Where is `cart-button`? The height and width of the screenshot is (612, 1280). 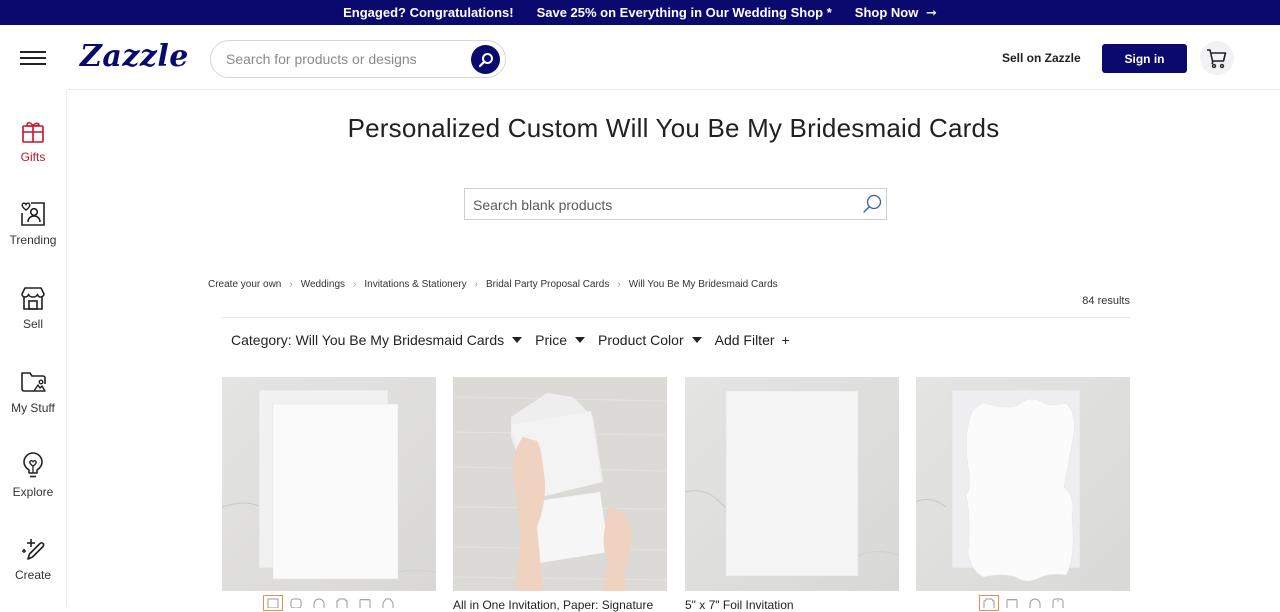
cart-button is located at coordinates (1217, 58).